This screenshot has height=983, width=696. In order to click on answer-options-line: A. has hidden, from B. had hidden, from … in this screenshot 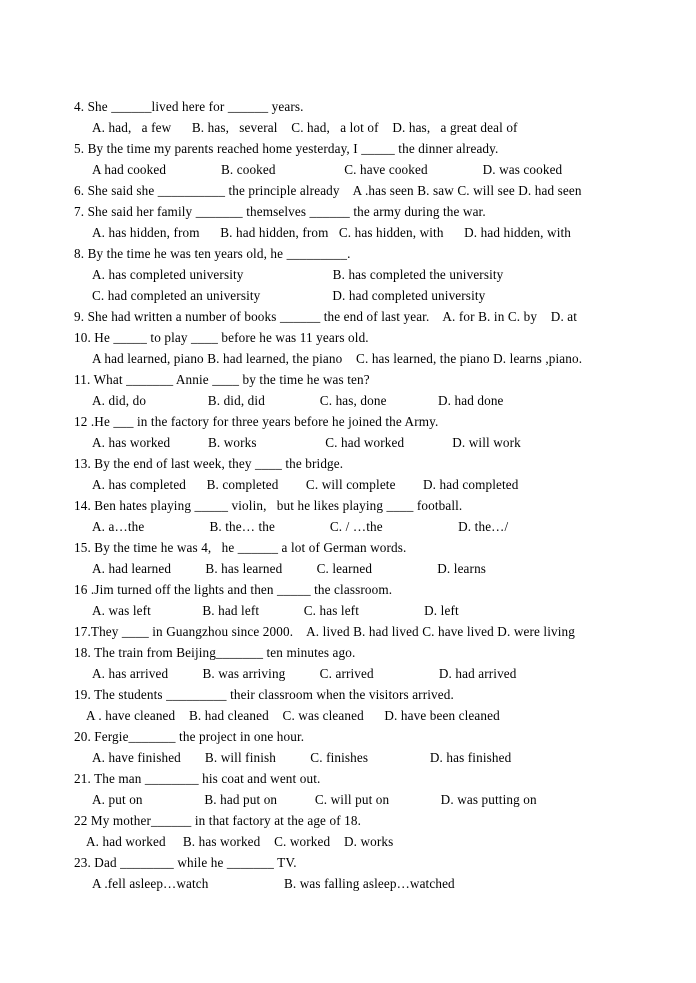, I will do `click(332, 232)`.